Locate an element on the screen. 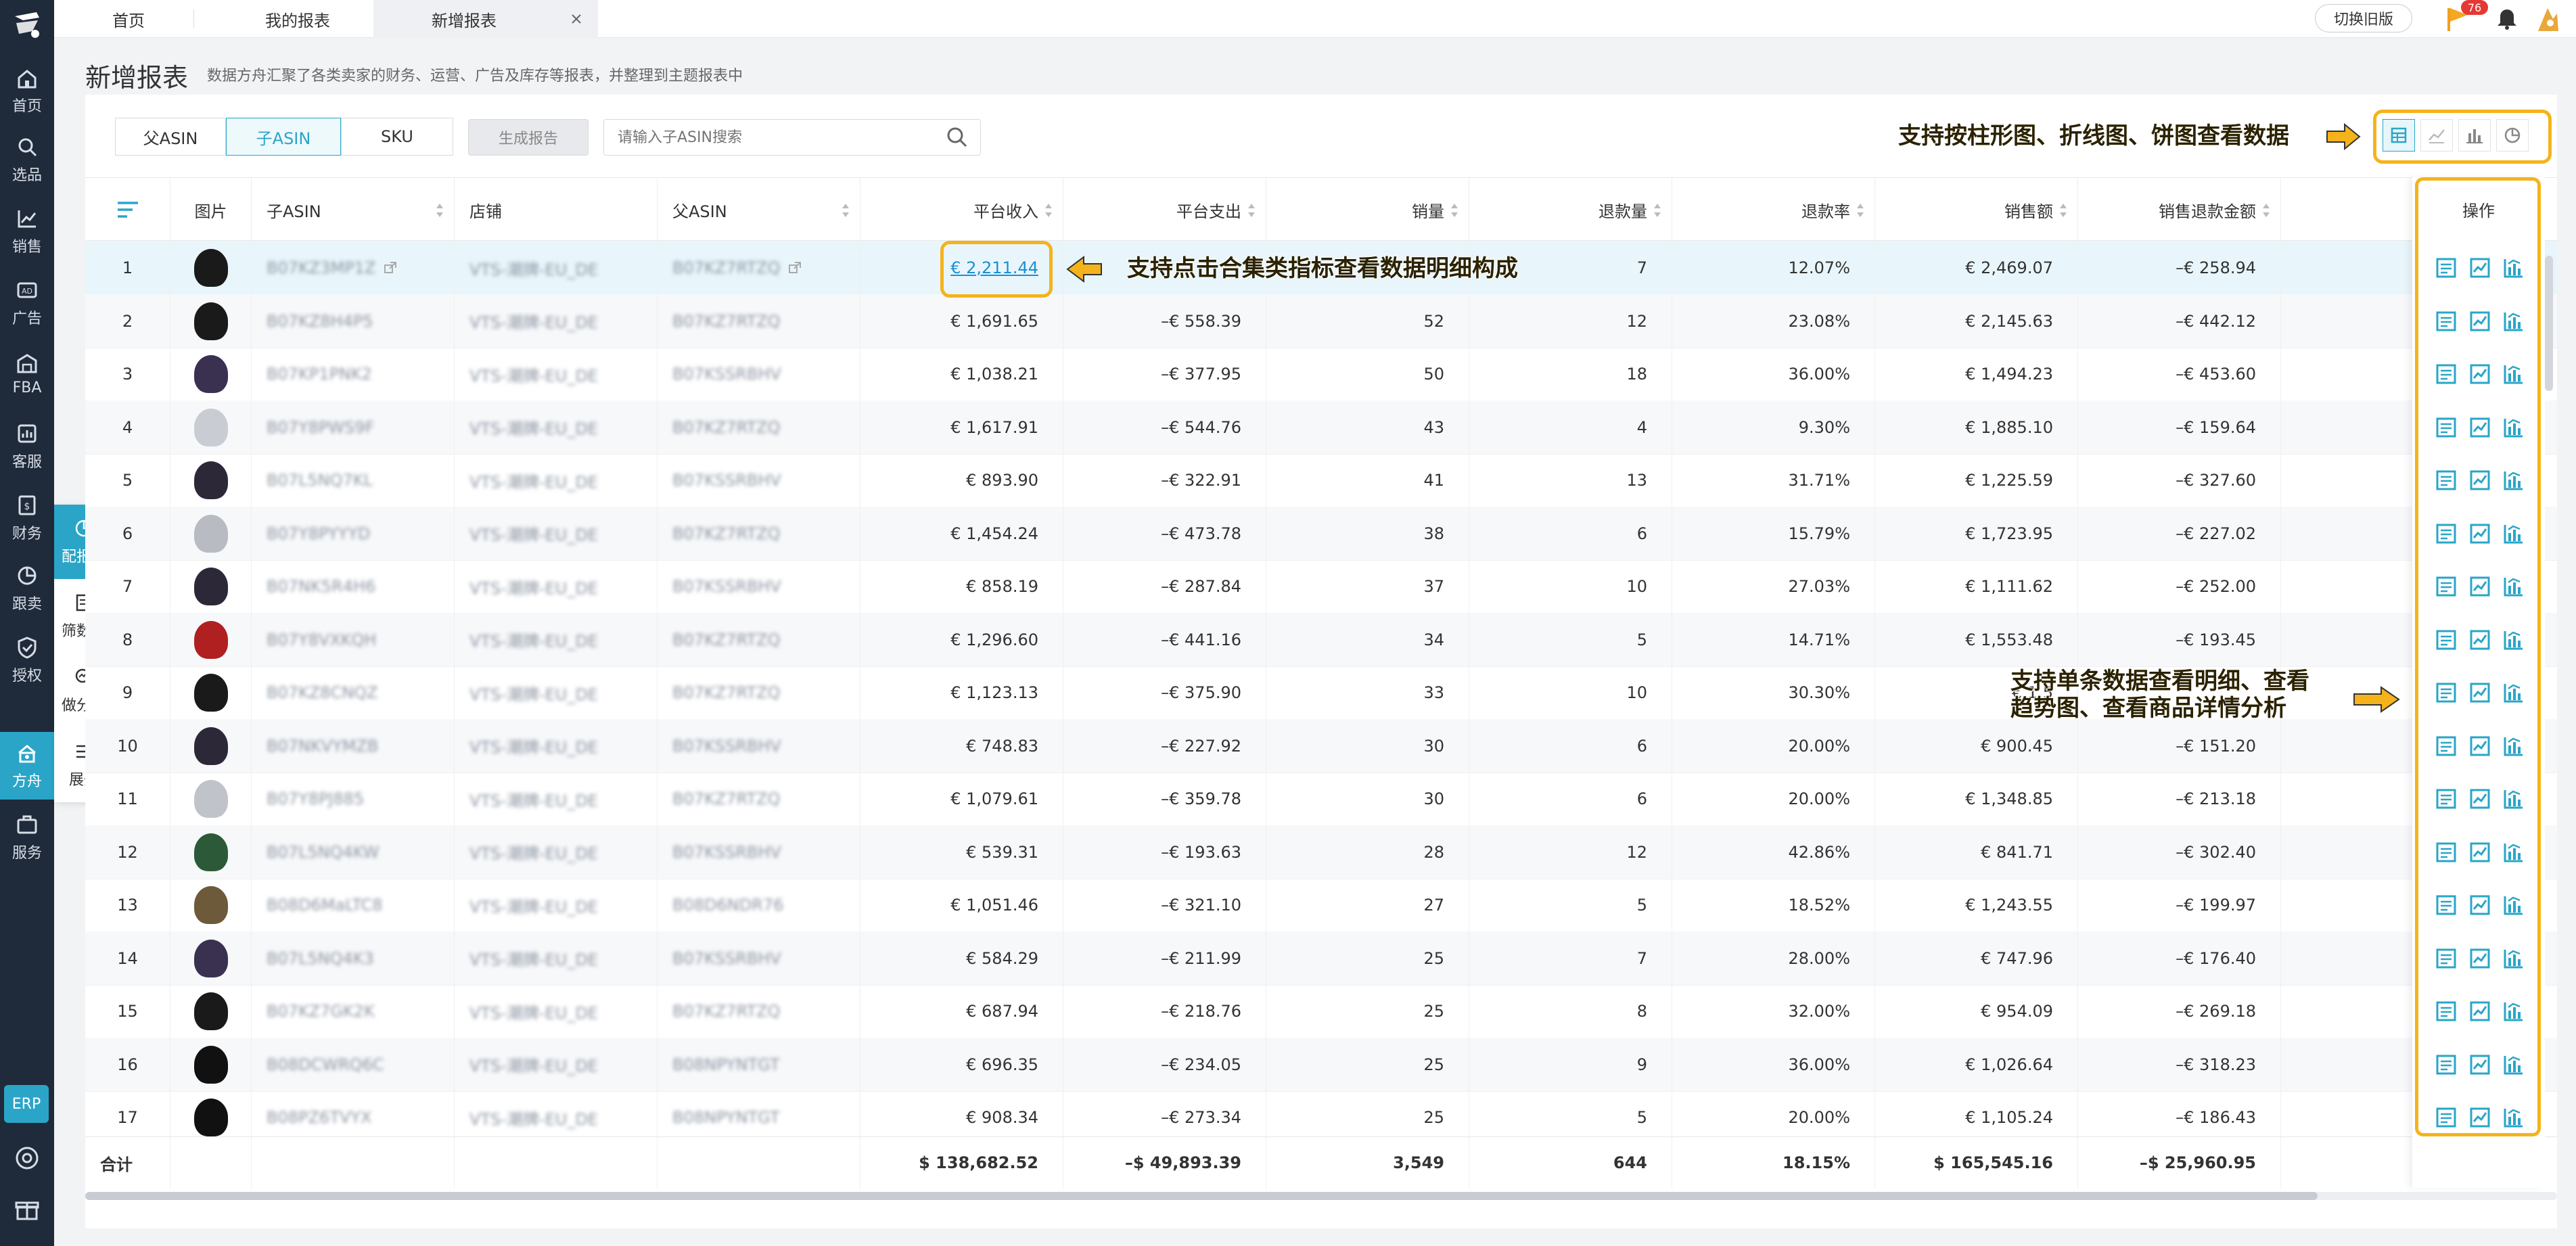  sidebar-item-home: 首页 is located at coordinates (27, 90).